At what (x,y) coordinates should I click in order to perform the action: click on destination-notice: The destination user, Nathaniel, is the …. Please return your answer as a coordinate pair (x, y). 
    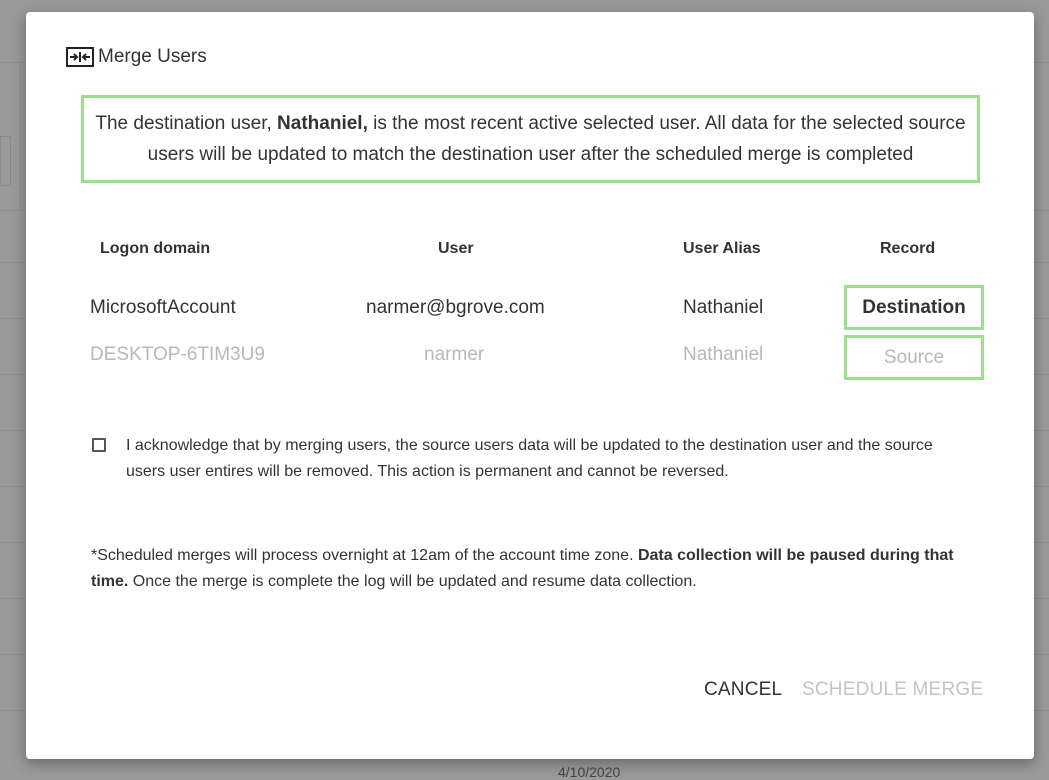
    Looking at the image, I should click on (530, 139).